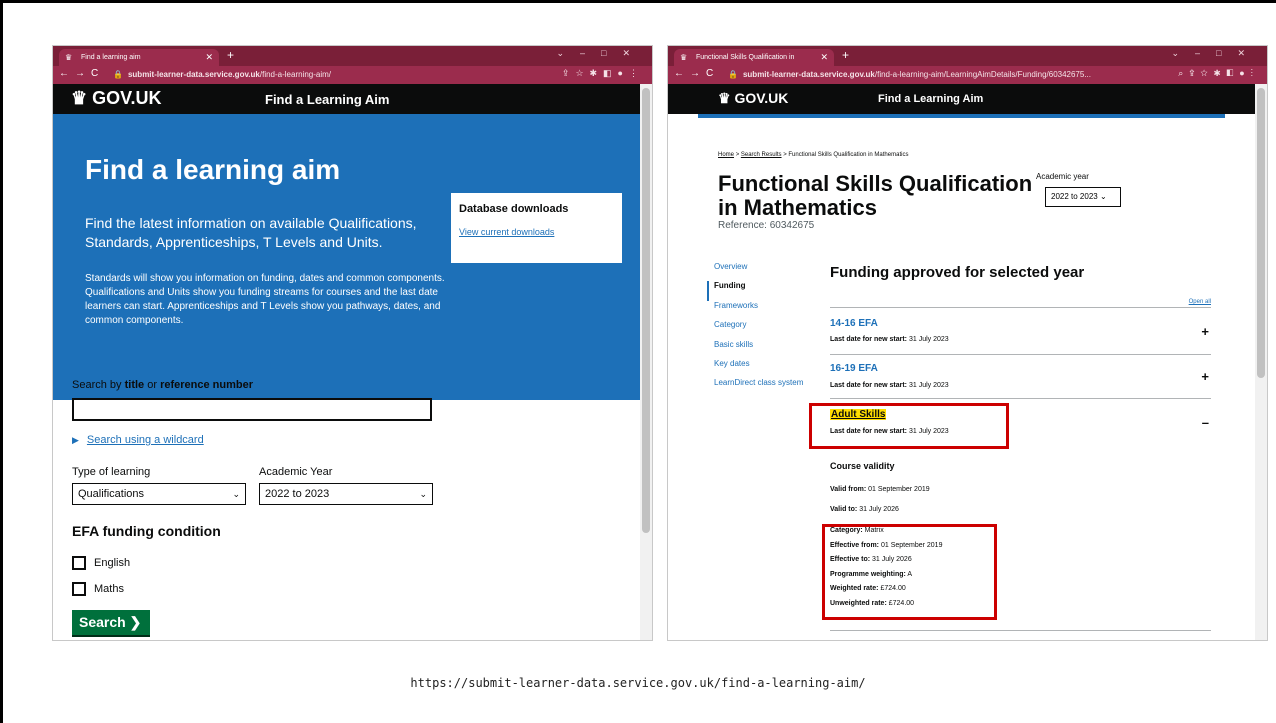 Image resolution: width=1276 pixels, height=723 pixels. Describe the element at coordinates (1205, 422) in the screenshot. I see `collapse-minus-icon: –` at that location.